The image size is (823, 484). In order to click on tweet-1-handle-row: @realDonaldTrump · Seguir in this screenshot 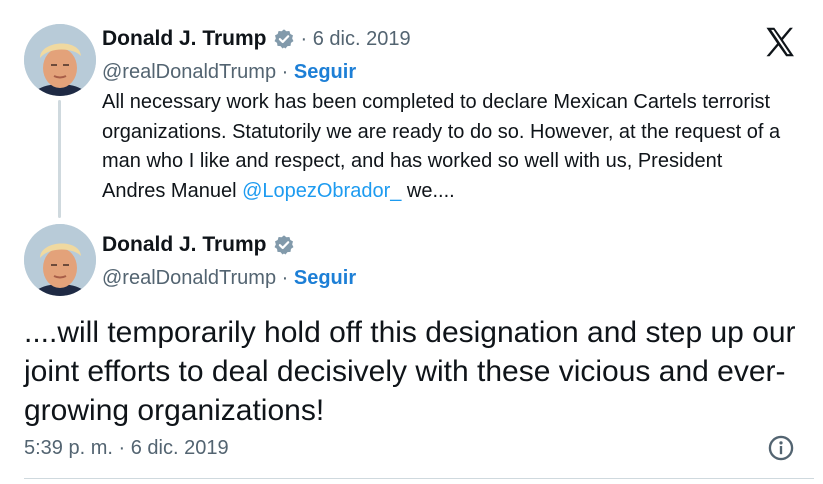, I will do `click(229, 72)`.